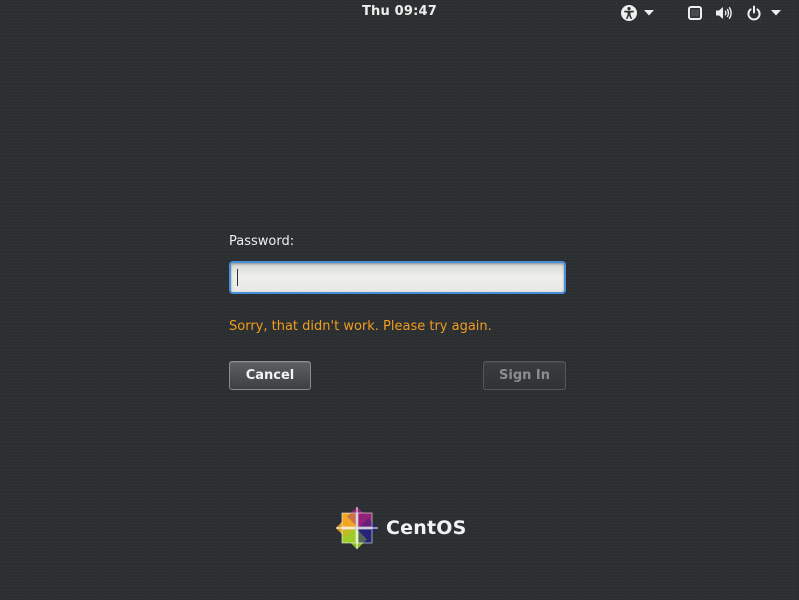 This screenshot has width=799, height=600. Describe the element at coordinates (426, 528) in the screenshot. I see `brand-name: CentOS` at that location.